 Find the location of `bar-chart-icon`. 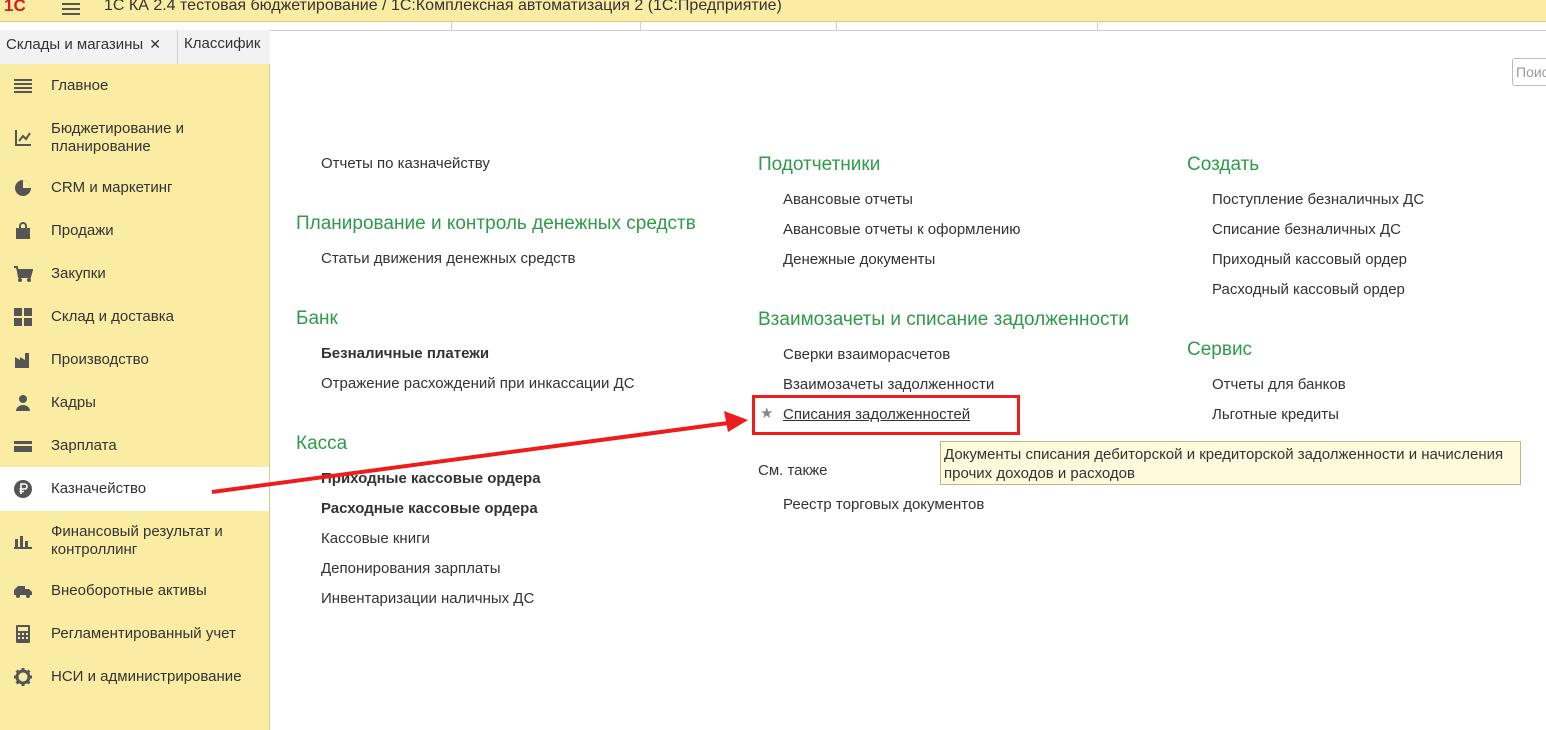

bar-chart-icon is located at coordinates (23, 541).